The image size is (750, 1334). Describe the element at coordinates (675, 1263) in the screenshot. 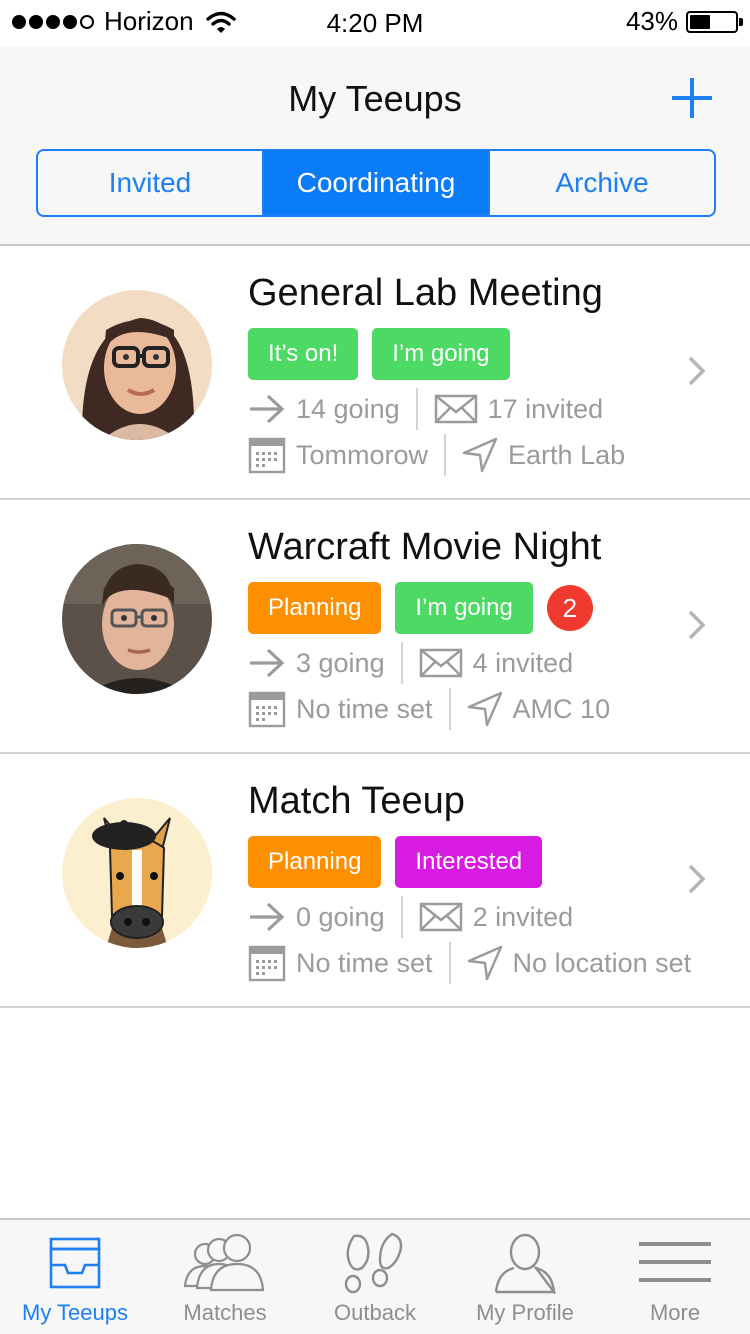

I see `hamburger-menu-icon` at that location.